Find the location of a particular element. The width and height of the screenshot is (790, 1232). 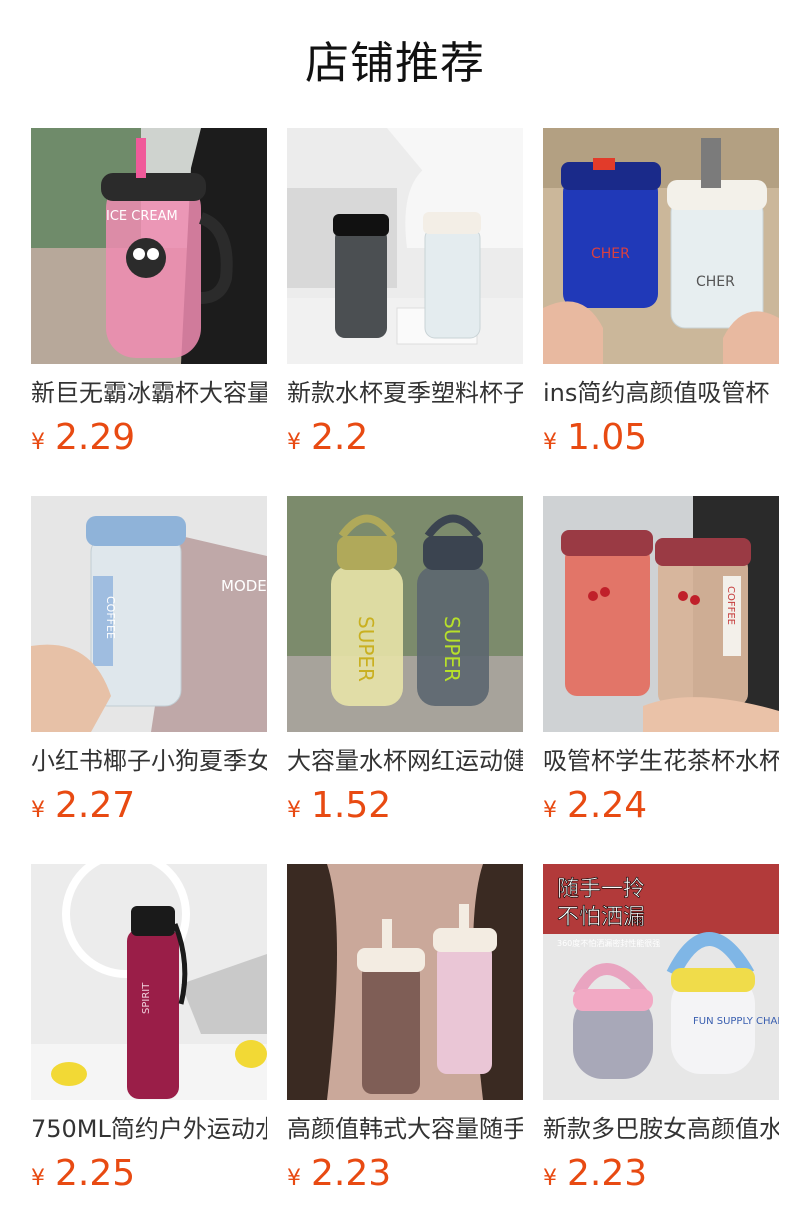

product-name: 小红书椰子小狗夏季女 is located at coordinates (149, 762).